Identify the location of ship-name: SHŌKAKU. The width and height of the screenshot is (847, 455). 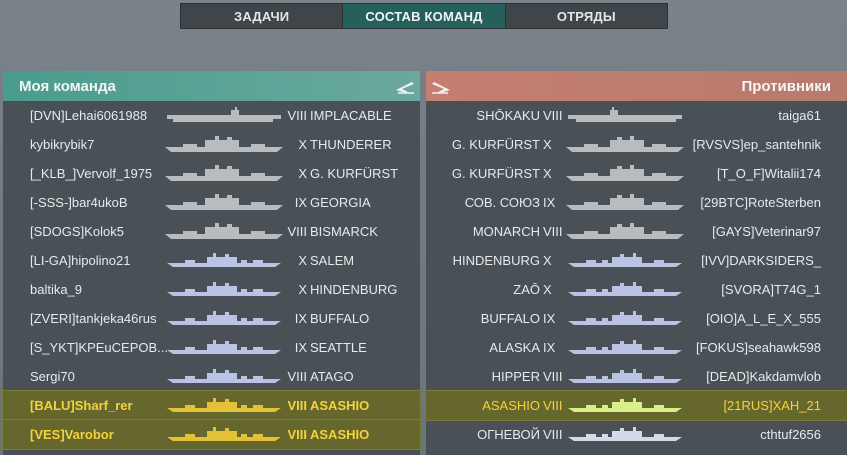
(508, 115).